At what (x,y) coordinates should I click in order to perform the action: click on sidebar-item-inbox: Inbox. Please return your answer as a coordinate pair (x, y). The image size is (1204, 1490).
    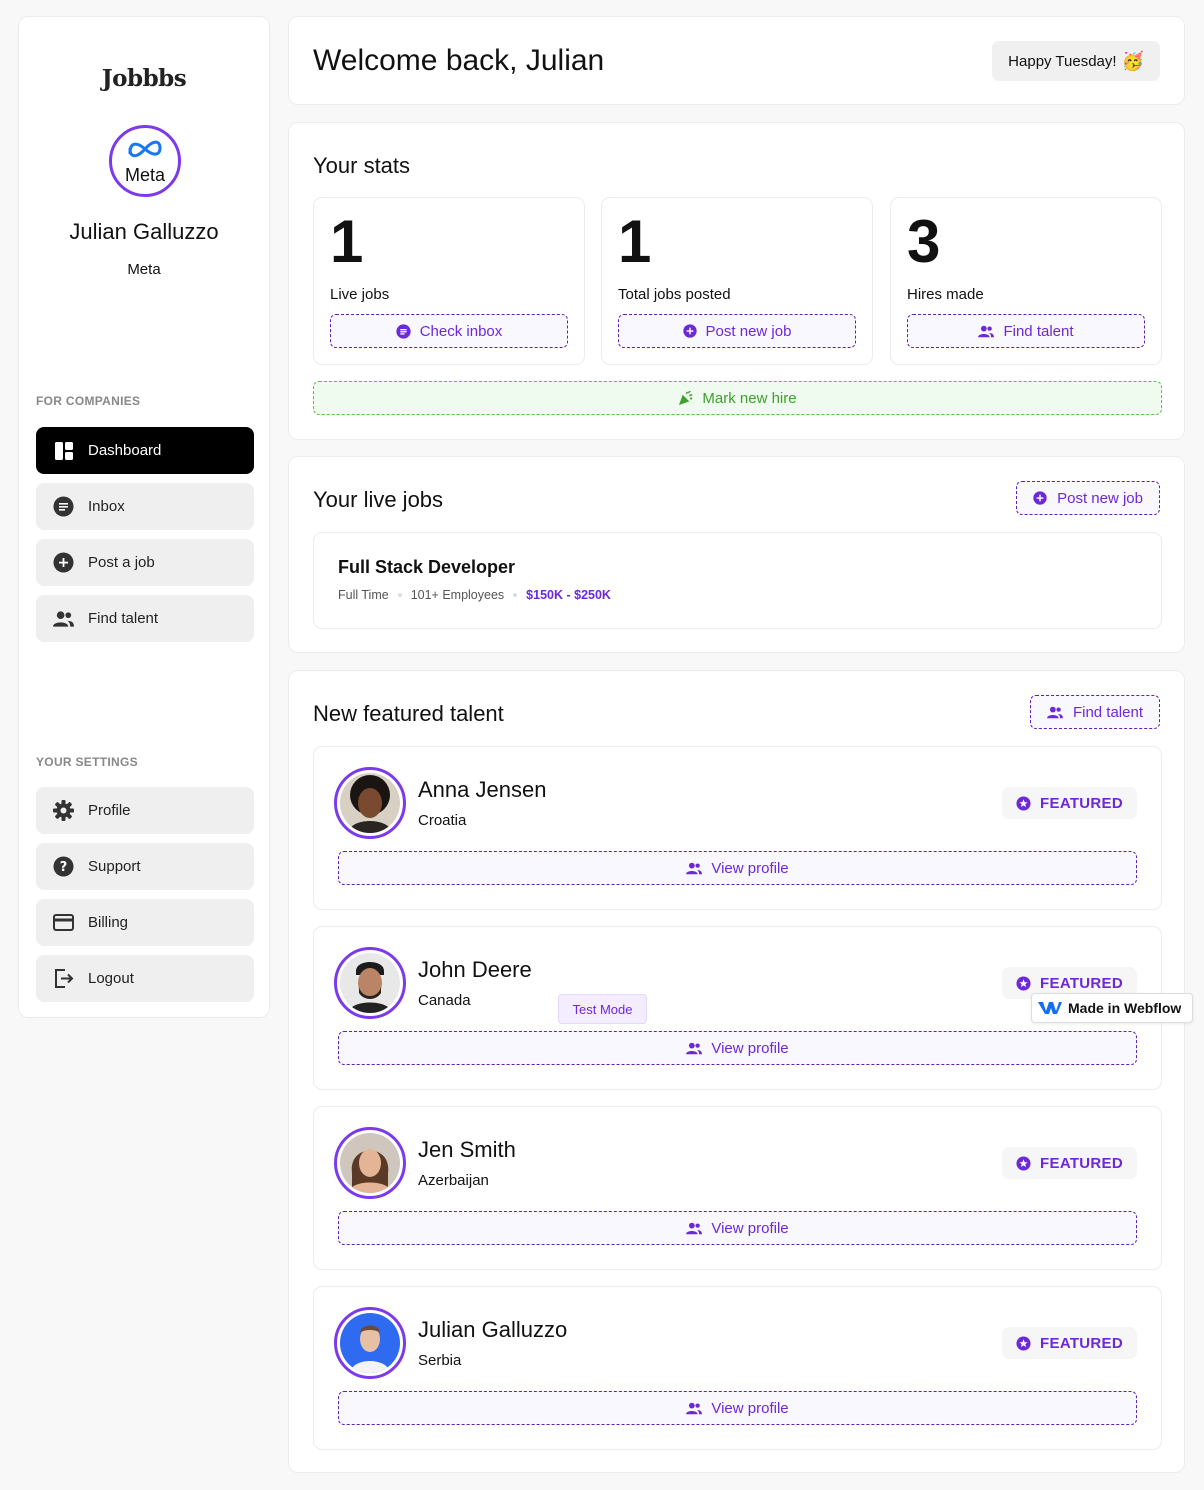
    Looking at the image, I should click on (145, 506).